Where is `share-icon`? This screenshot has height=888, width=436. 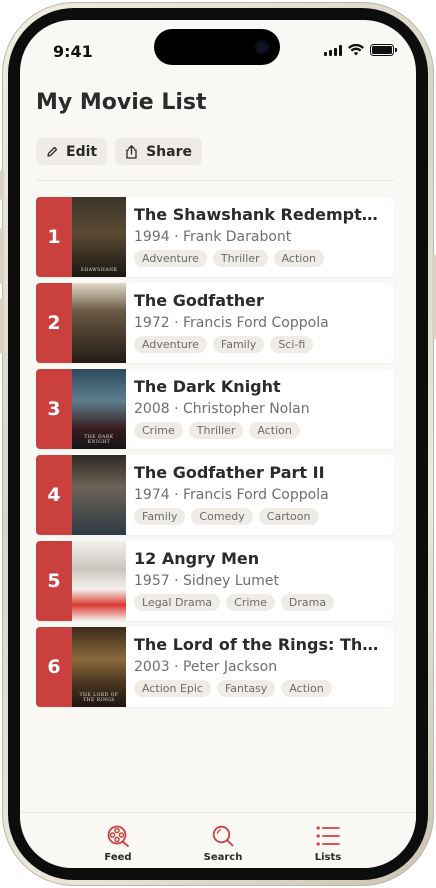
share-icon is located at coordinates (131, 151).